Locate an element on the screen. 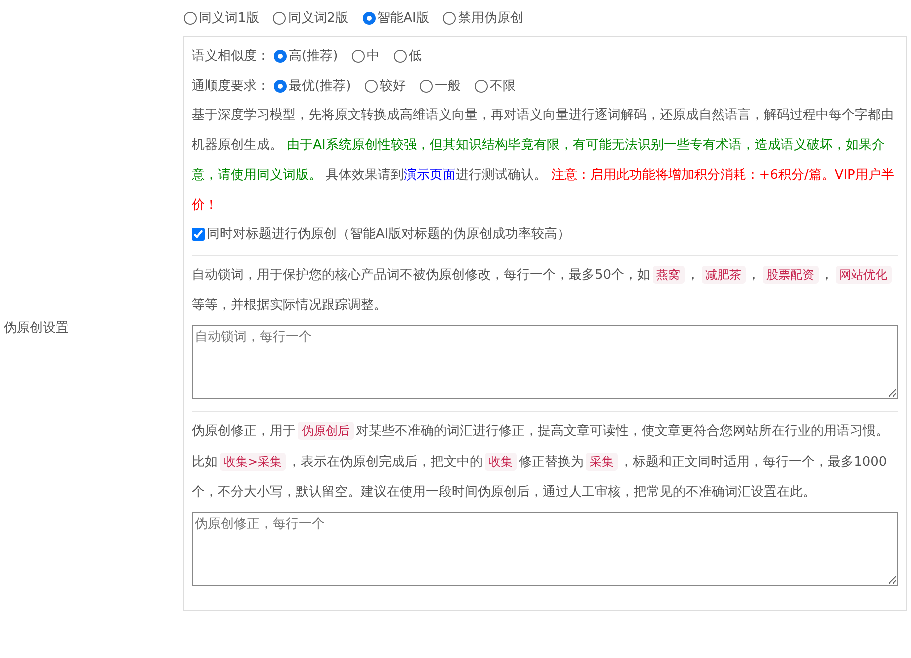  description-paragraph: 自动锁词，用于保护您的核心产品词不被伪原创修改，每行一个，最多50个，如 燕窝 ， 减肥茶 ， 股票配资 ， 网站优化 等等，并根据实际情况跟踪调整。 is located at coordinates (545, 290).